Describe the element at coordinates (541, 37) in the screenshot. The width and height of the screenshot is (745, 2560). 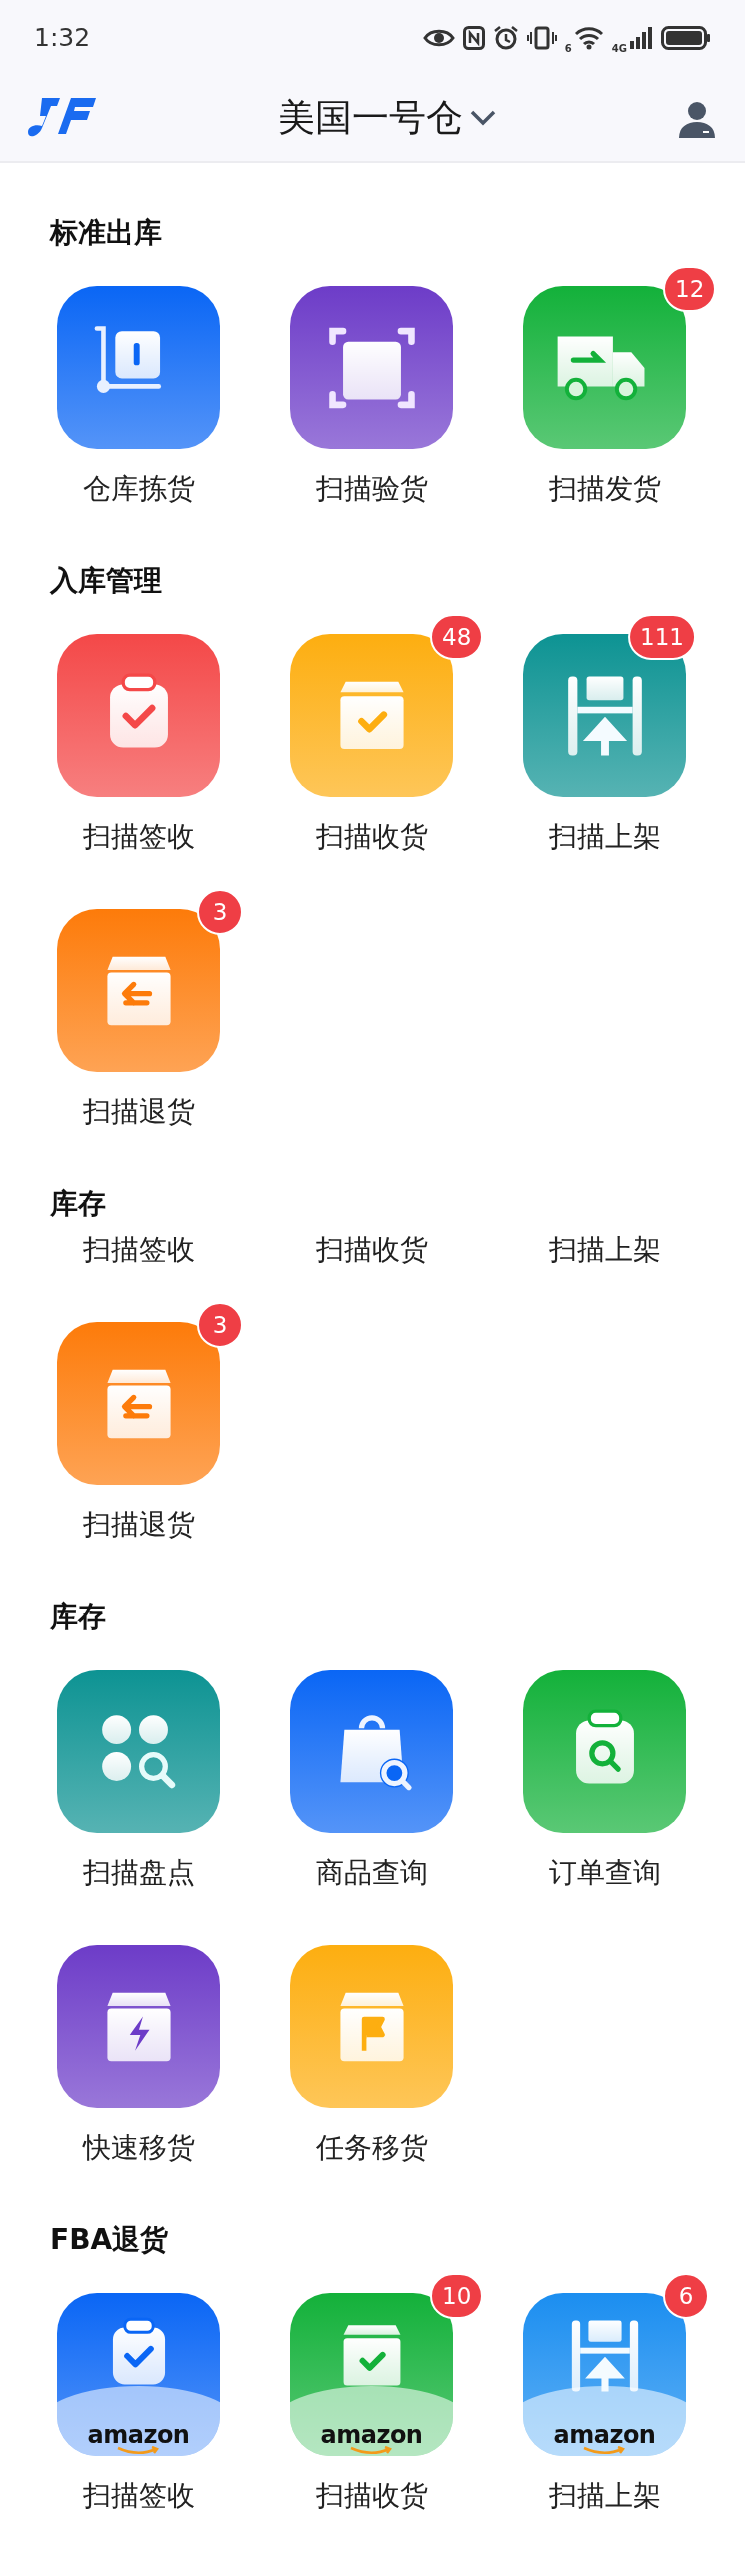
I see `vibrate-icon` at that location.